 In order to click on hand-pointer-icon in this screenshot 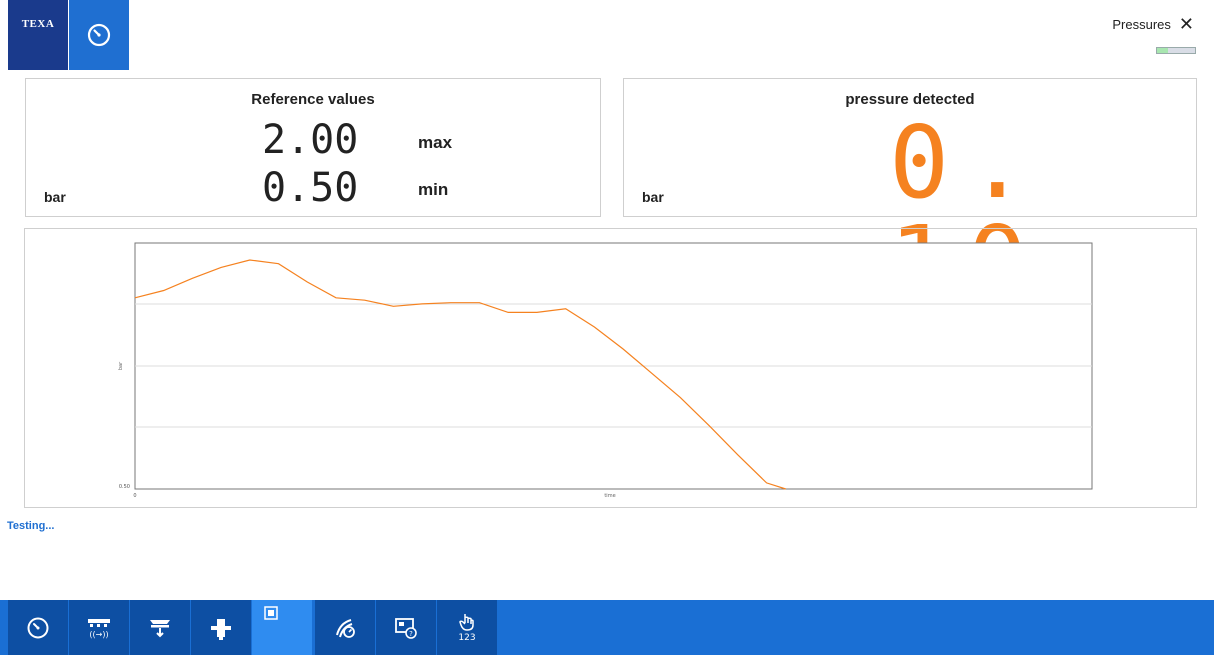, I will do `click(466, 622)`.